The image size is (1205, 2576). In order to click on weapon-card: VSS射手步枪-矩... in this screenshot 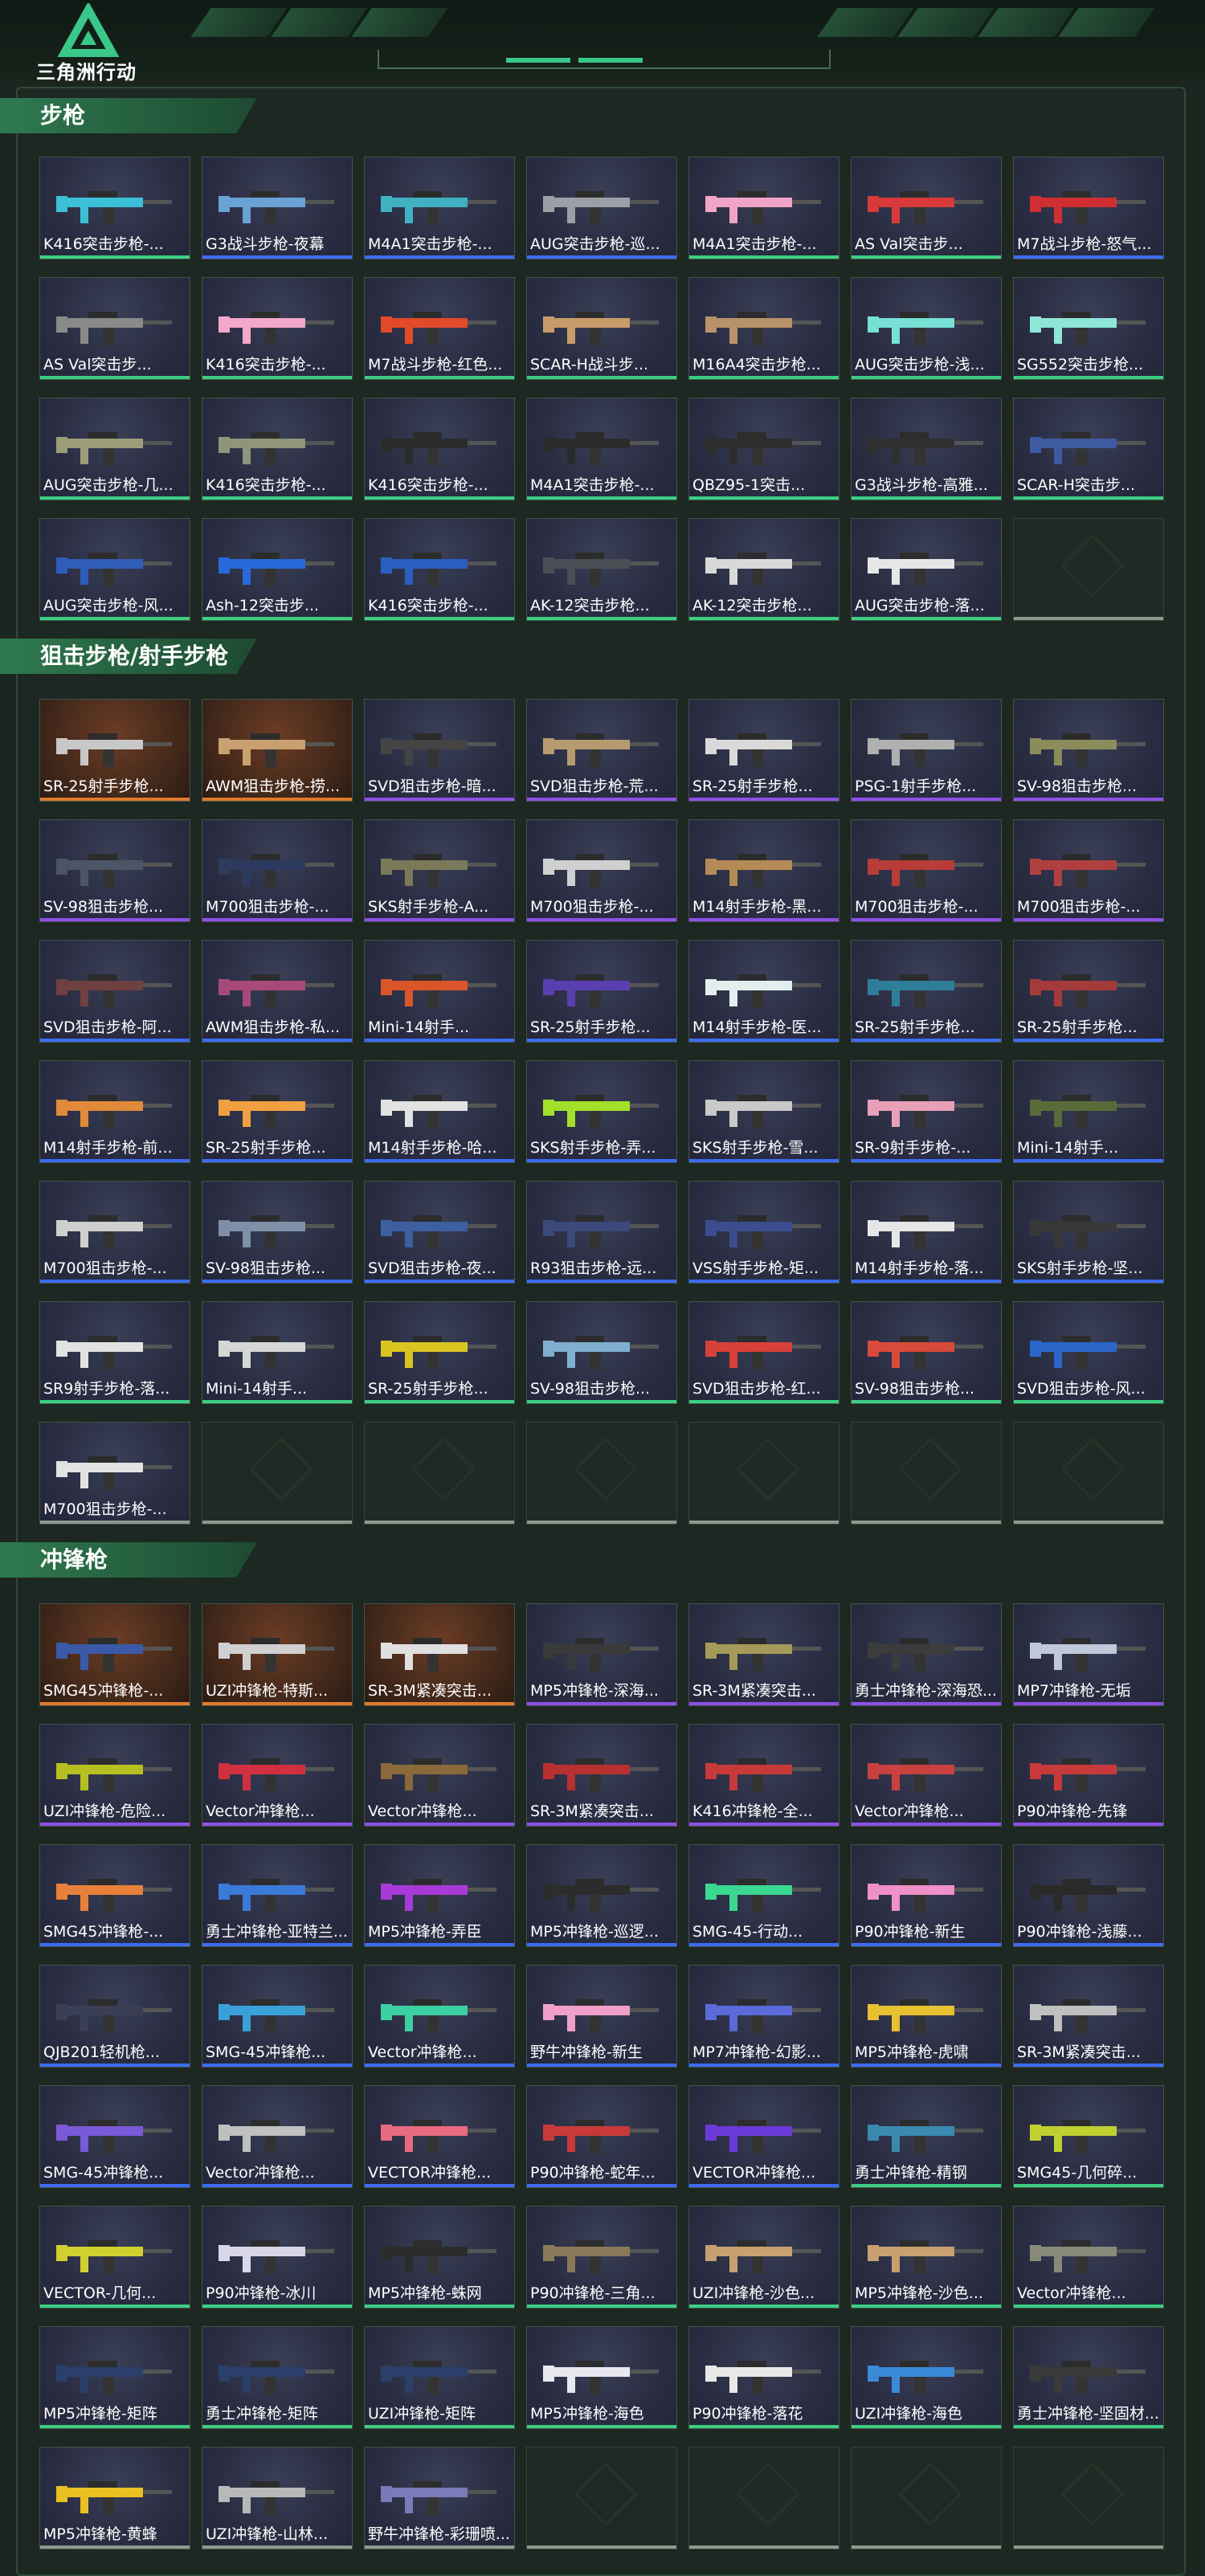, I will do `click(763, 1232)`.